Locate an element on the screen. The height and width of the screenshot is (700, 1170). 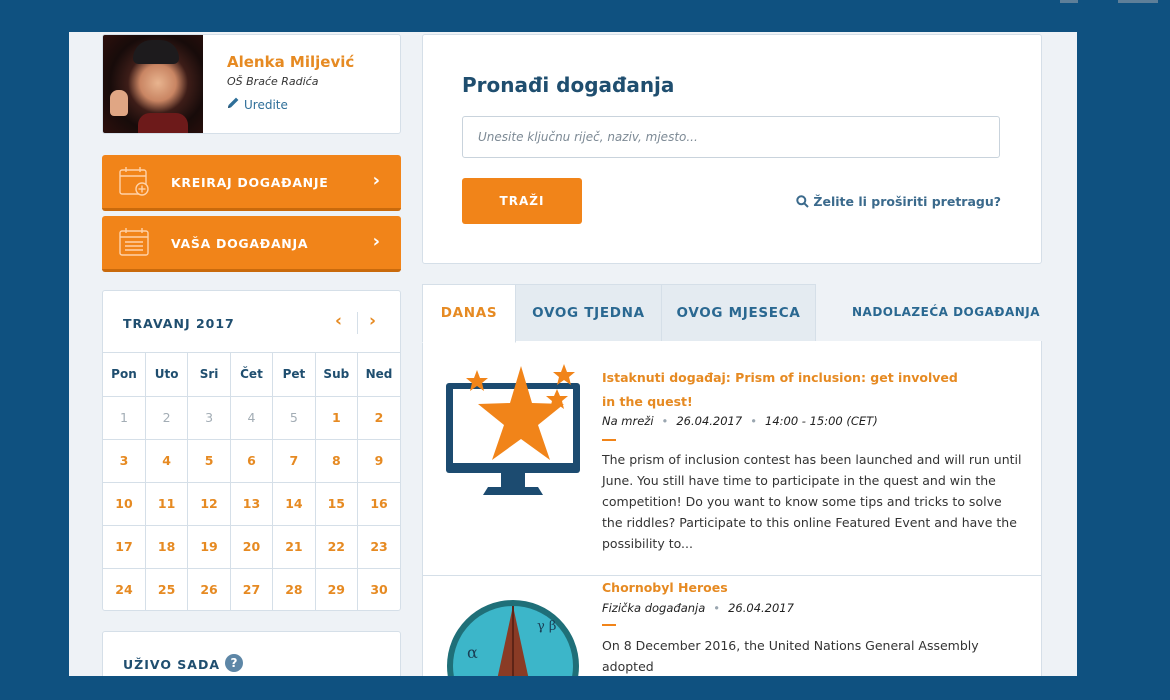
calendar-day: 16 is located at coordinates (378, 503).